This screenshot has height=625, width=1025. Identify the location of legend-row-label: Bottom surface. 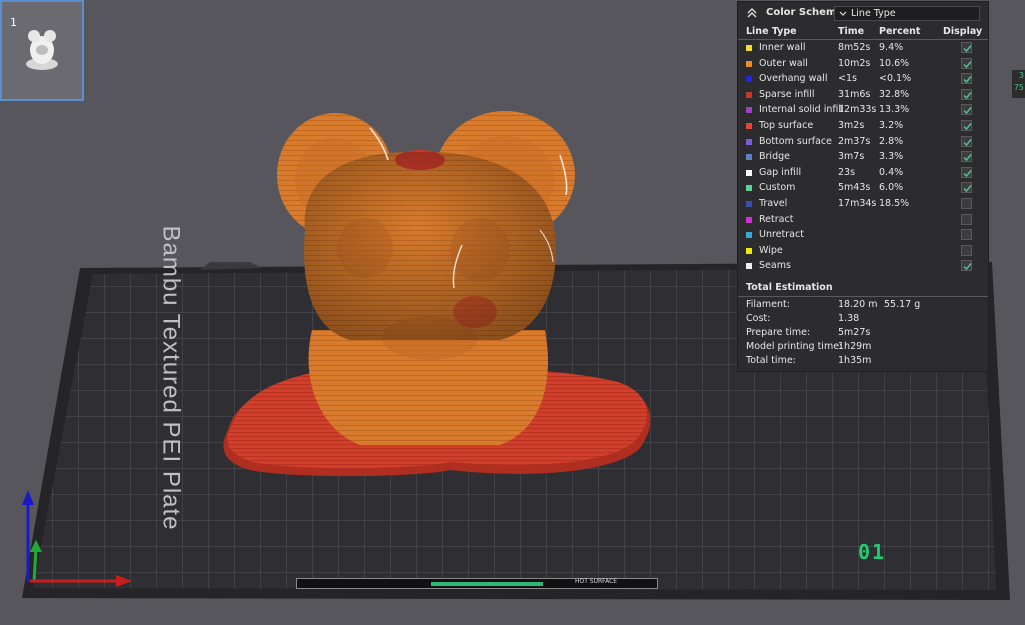
(795, 141).